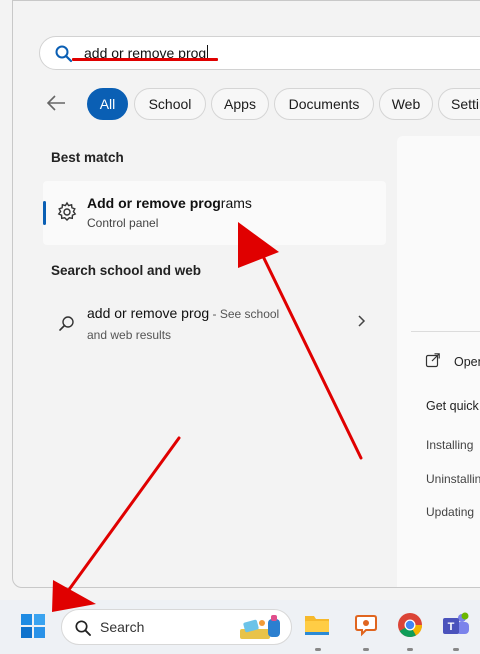  Describe the element at coordinates (366, 627) in the screenshot. I see `chat-icon` at that location.